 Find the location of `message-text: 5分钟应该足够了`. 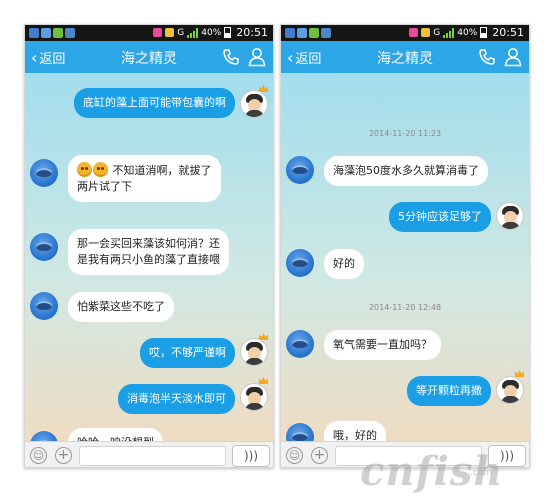

message-text: 5分钟应该足够了 is located at coordinates (440, 216).